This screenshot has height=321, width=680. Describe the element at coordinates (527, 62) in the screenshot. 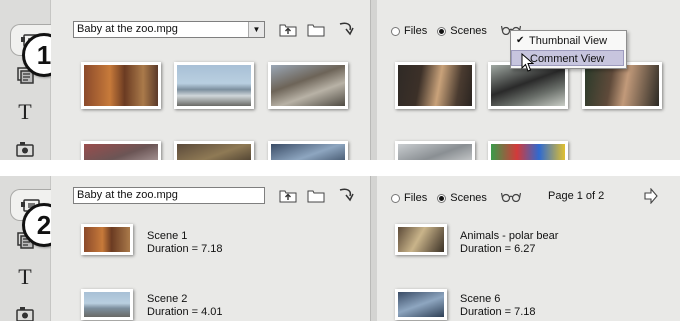

I see `mouse-cursor-icon` at that location.